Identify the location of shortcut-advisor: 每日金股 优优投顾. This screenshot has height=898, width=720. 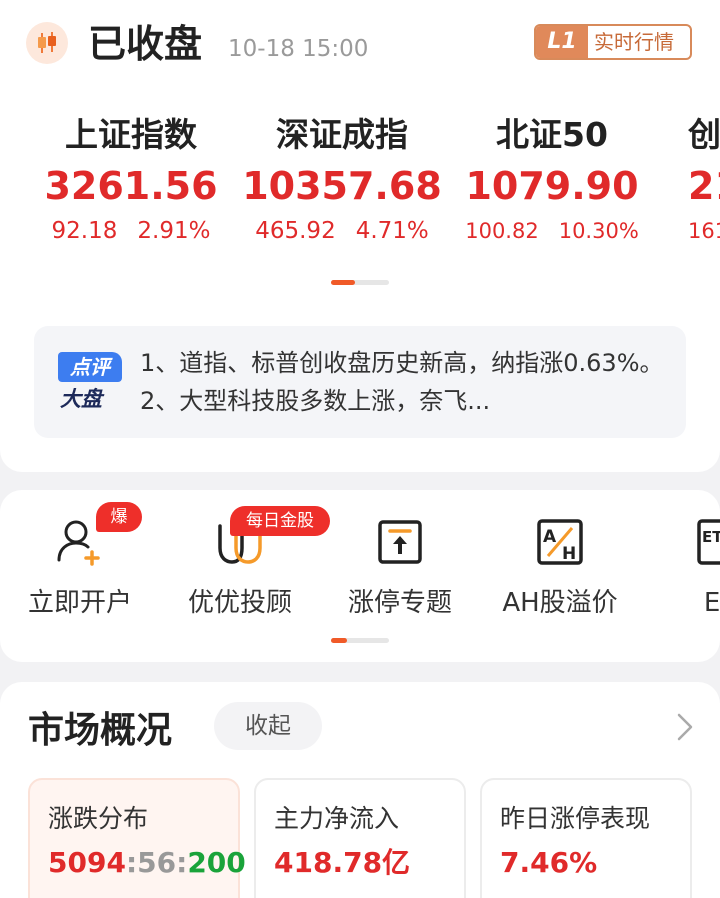
(245, 576).